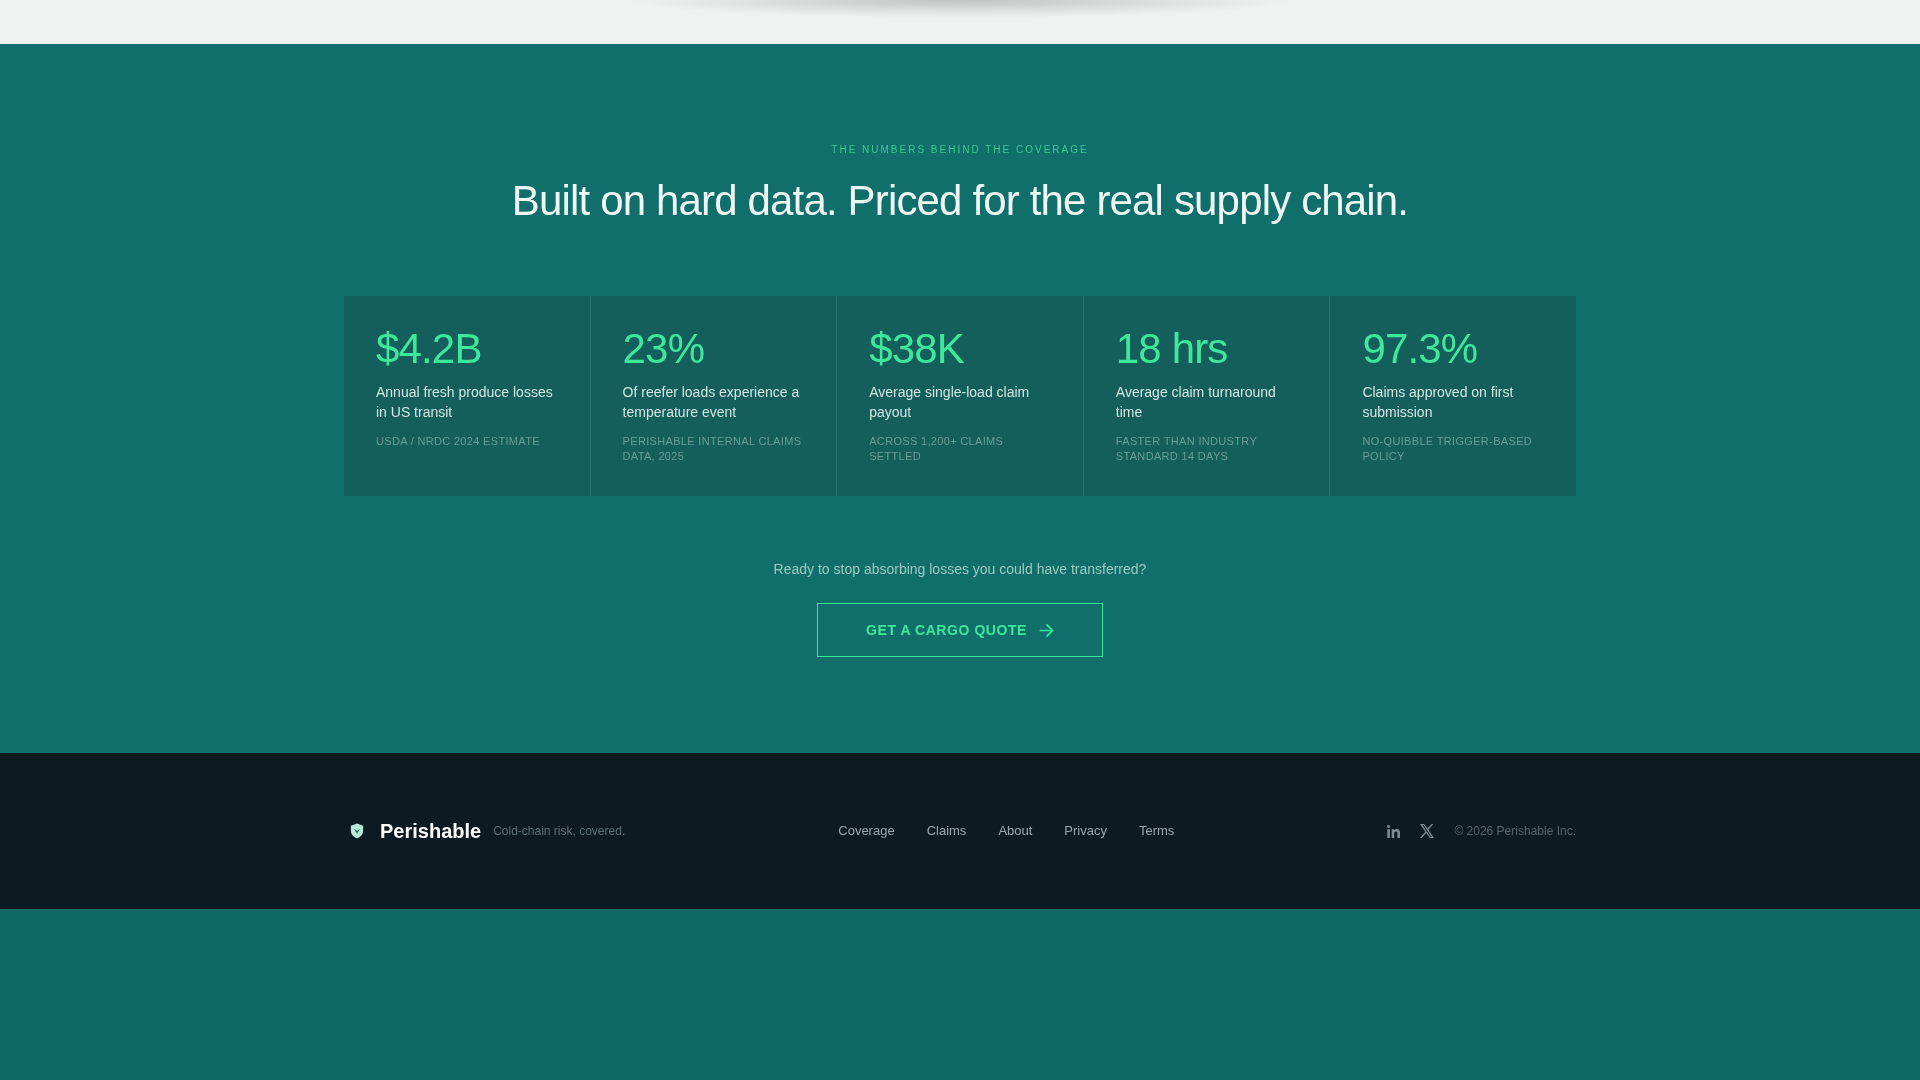  I want to click on copyright-text: © 2026 Perishable Inc., so click(1515, 831).